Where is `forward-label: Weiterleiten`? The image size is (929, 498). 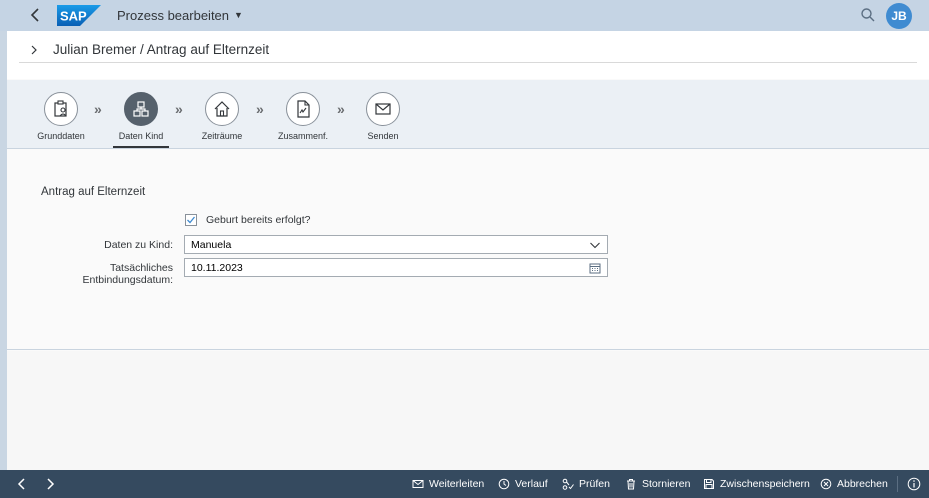
forward-label: Weiterleiten is located at coordinates (457, 484).